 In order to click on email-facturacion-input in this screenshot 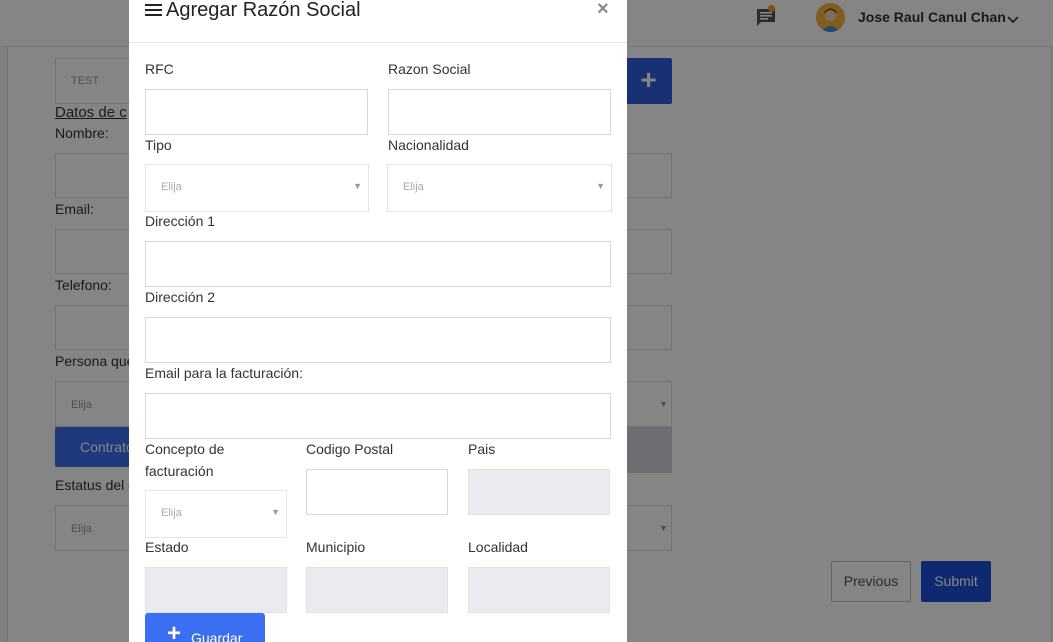, I will do `click(378, 416)`.